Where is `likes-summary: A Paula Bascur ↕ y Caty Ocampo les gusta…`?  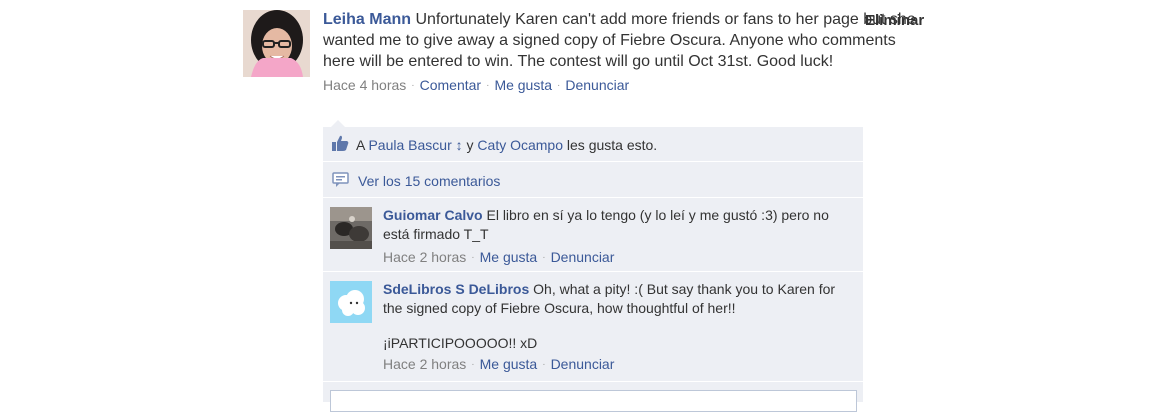
likes-summary: A Paula Bascur ↕ y Caty Ocampo les gusta… is located at coordinates (593, 144).